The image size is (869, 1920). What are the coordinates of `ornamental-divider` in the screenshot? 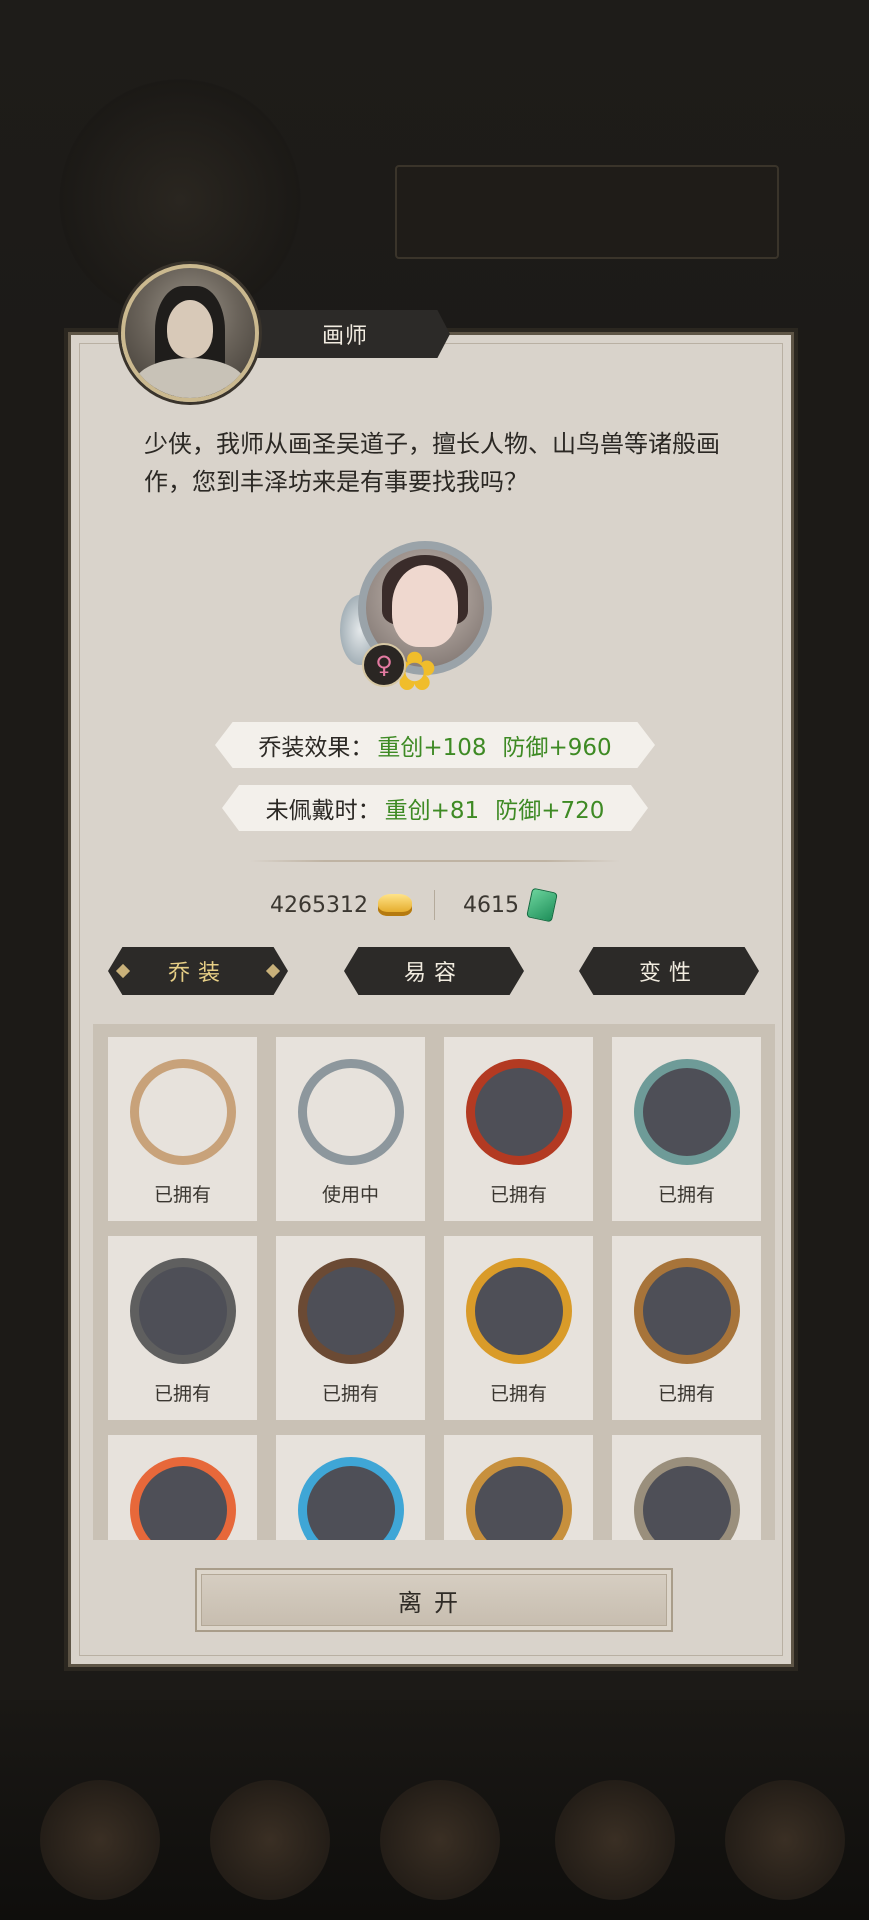 It's located at (435, 861).